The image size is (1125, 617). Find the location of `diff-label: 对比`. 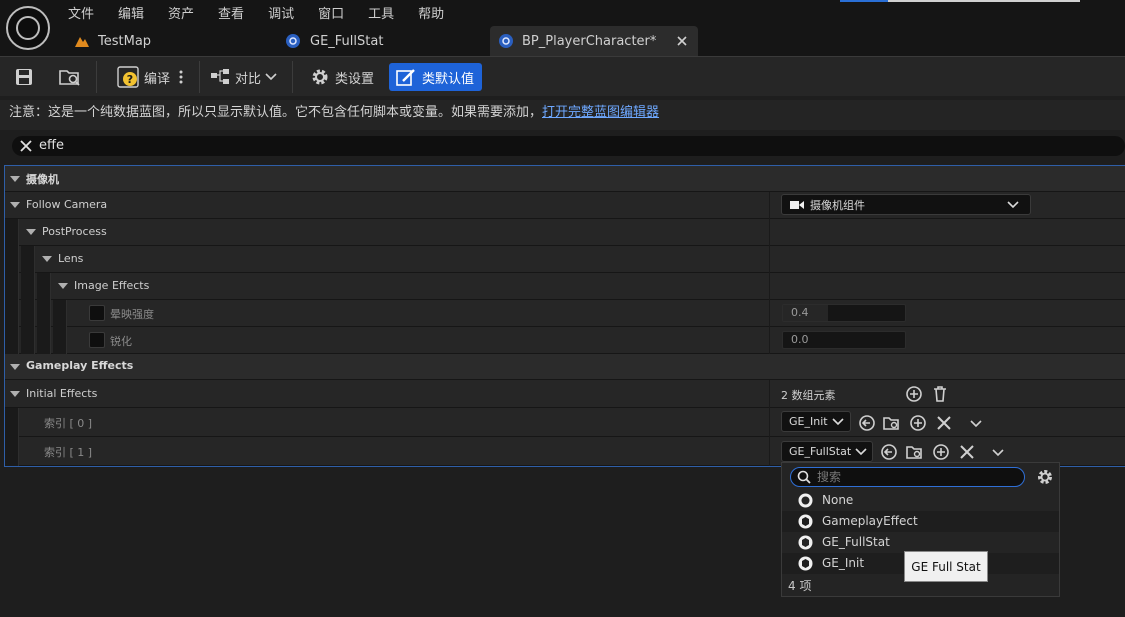

diff-label: 对比 is located at coordinates (248, 79).